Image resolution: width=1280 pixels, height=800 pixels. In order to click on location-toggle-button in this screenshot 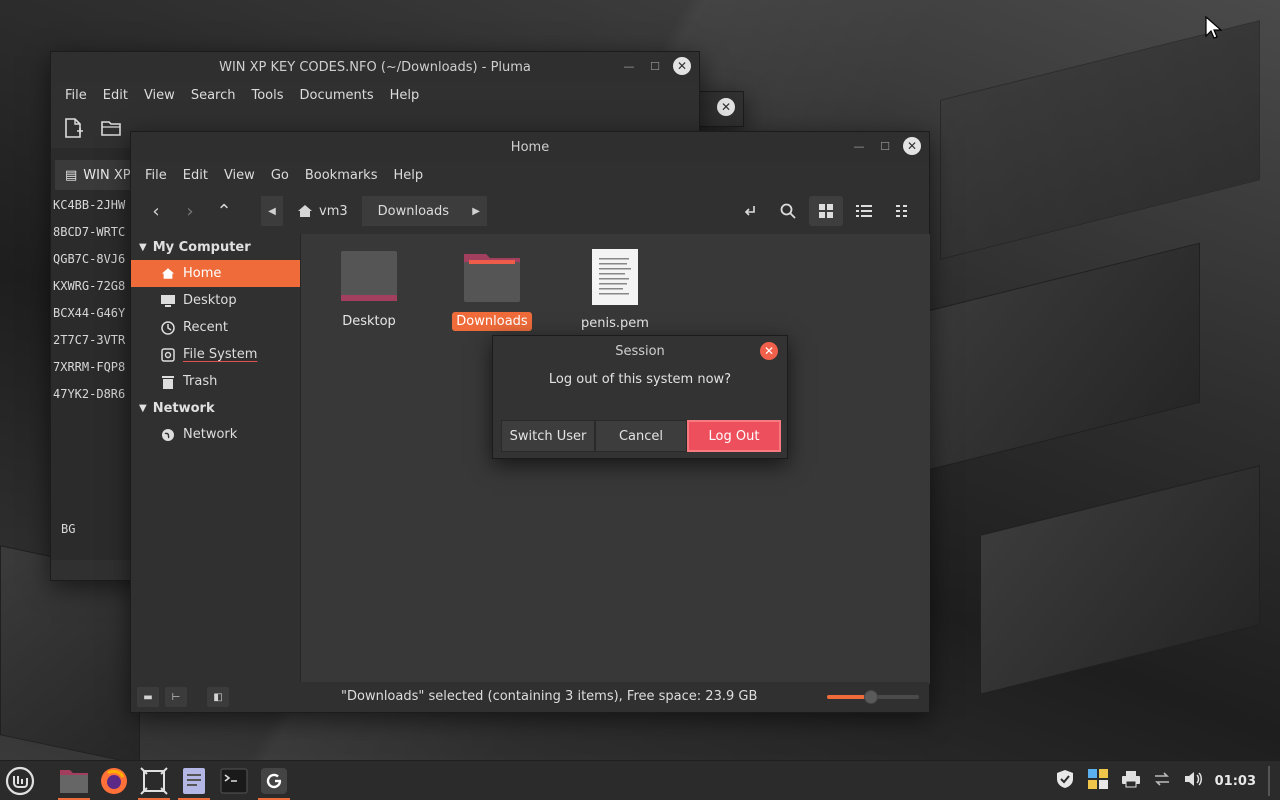, I will do `click(750, 211)`.